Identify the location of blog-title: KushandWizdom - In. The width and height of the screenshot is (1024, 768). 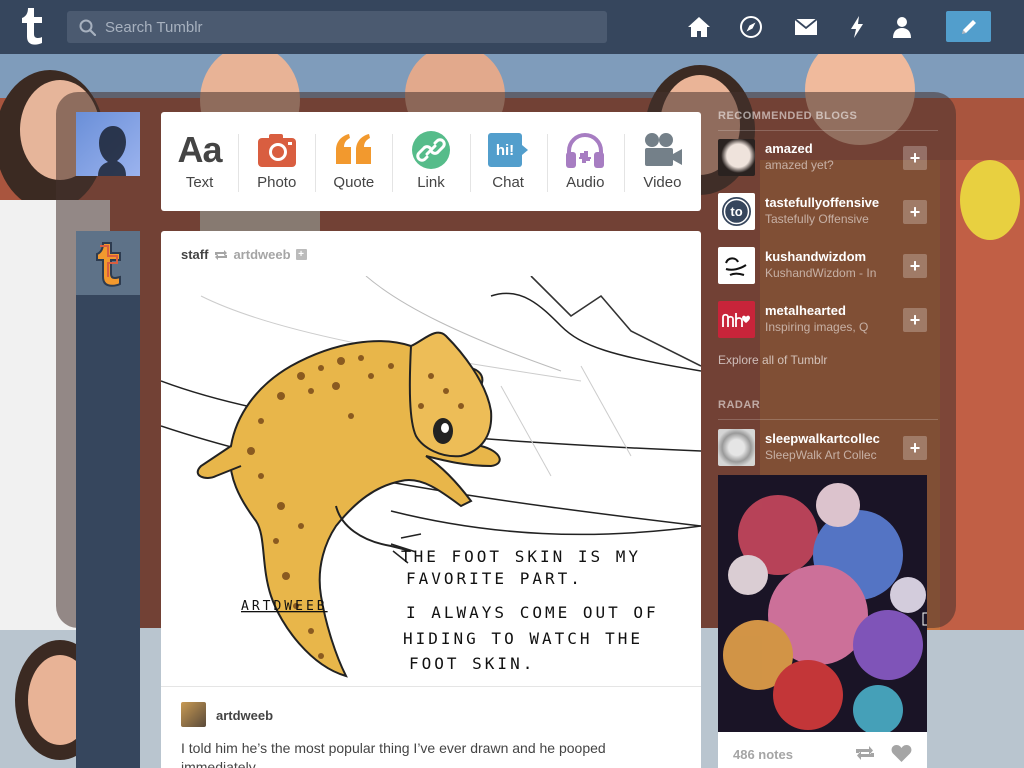
(821, 273).